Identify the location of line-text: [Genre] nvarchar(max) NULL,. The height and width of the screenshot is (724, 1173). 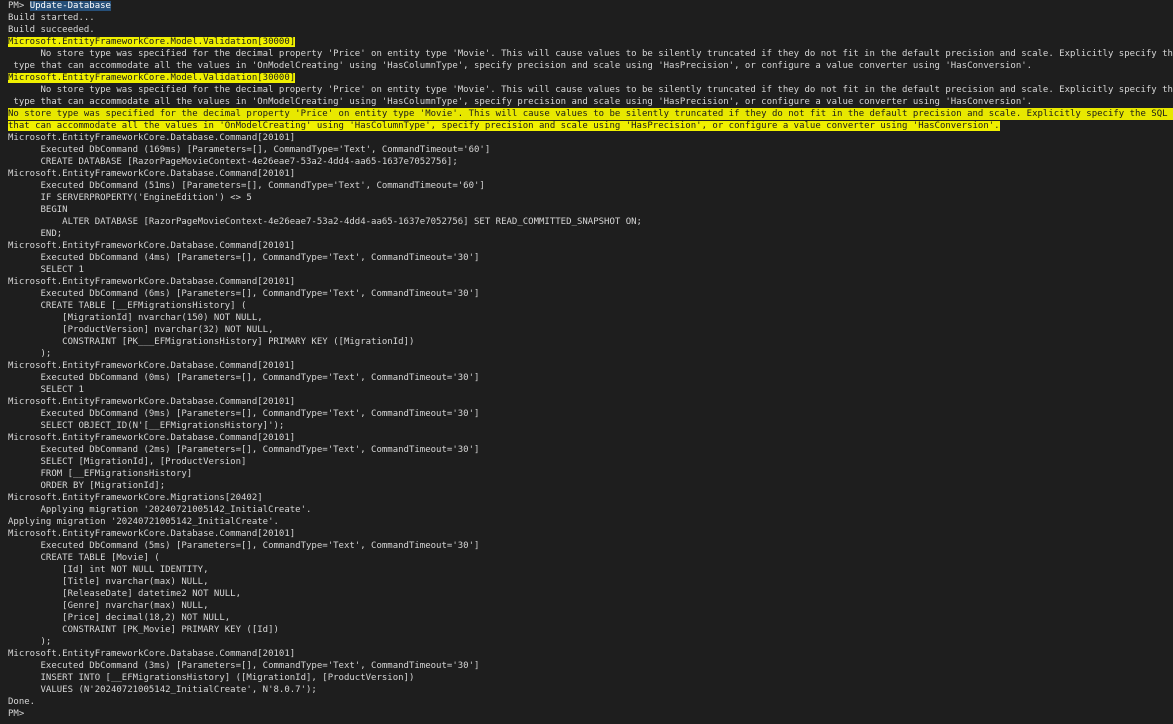
(108, 606).